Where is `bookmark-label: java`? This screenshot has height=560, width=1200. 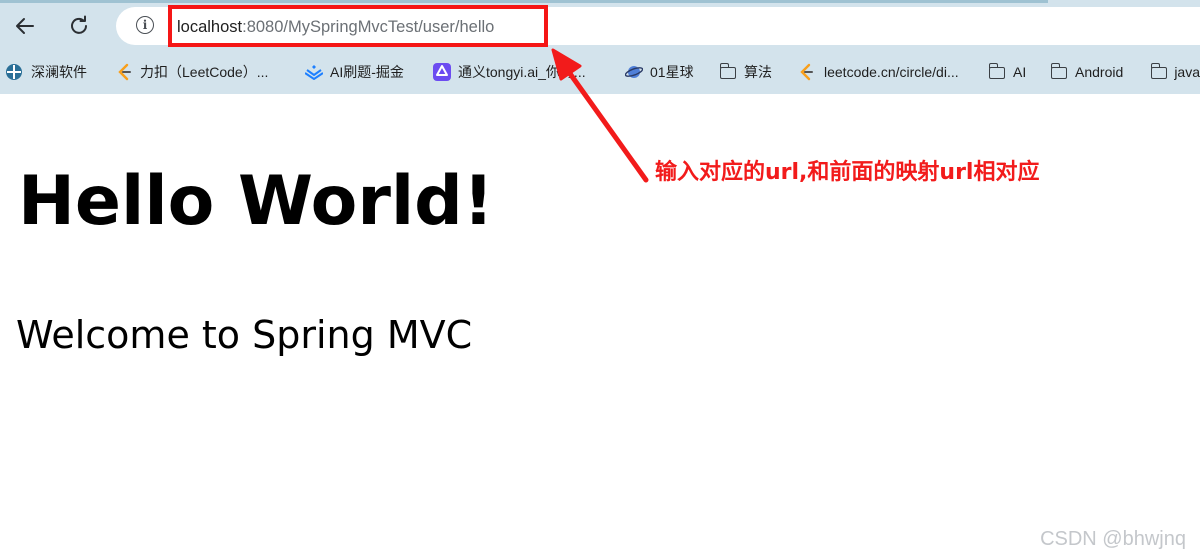
bookmark-label: java is located at coordinates (1187, 72).